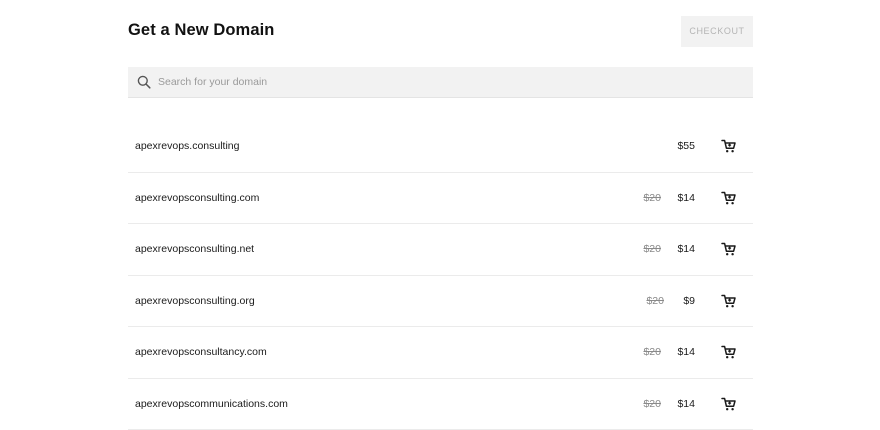 The height and width of the screenshot is (430, 880). I want to click on header: Get a New Domain CHECKOUT, so click(440, 31).